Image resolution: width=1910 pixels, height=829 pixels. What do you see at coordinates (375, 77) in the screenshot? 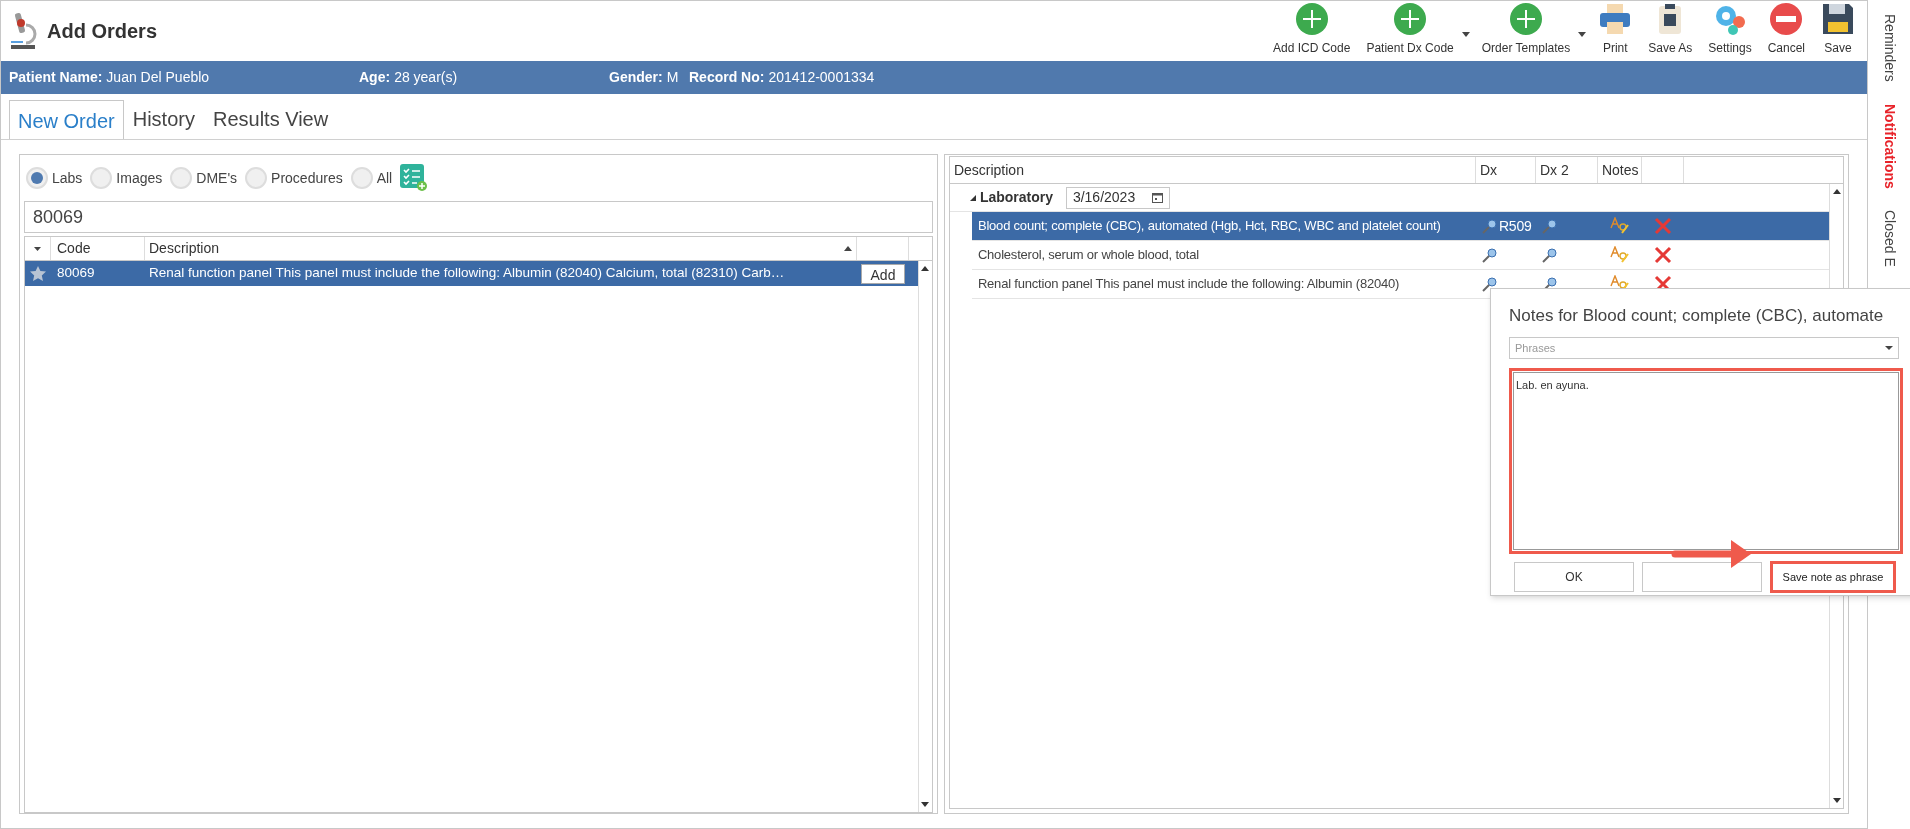
I see `field-label: Age:` at bounding box center [375, 77].